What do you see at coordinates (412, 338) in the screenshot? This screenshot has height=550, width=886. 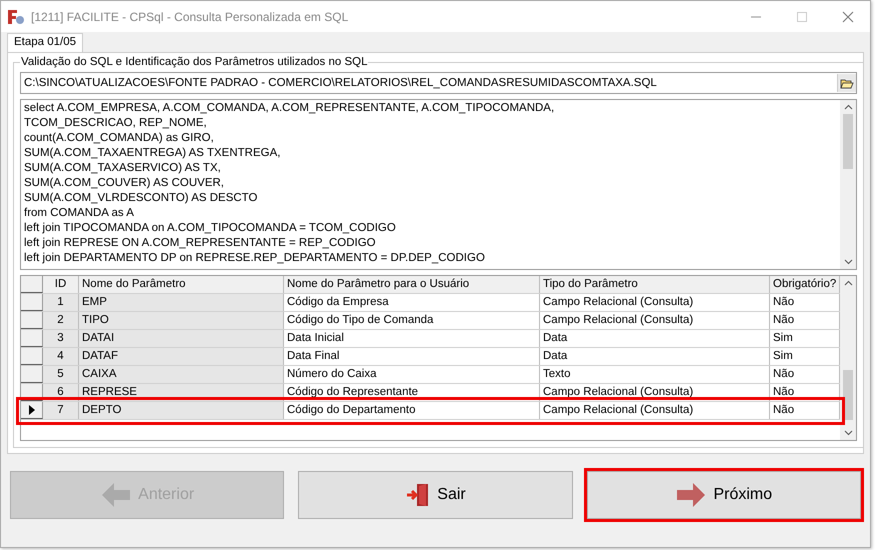 I see `table-cell: Data Inicial` at bounding box center [412, 338].